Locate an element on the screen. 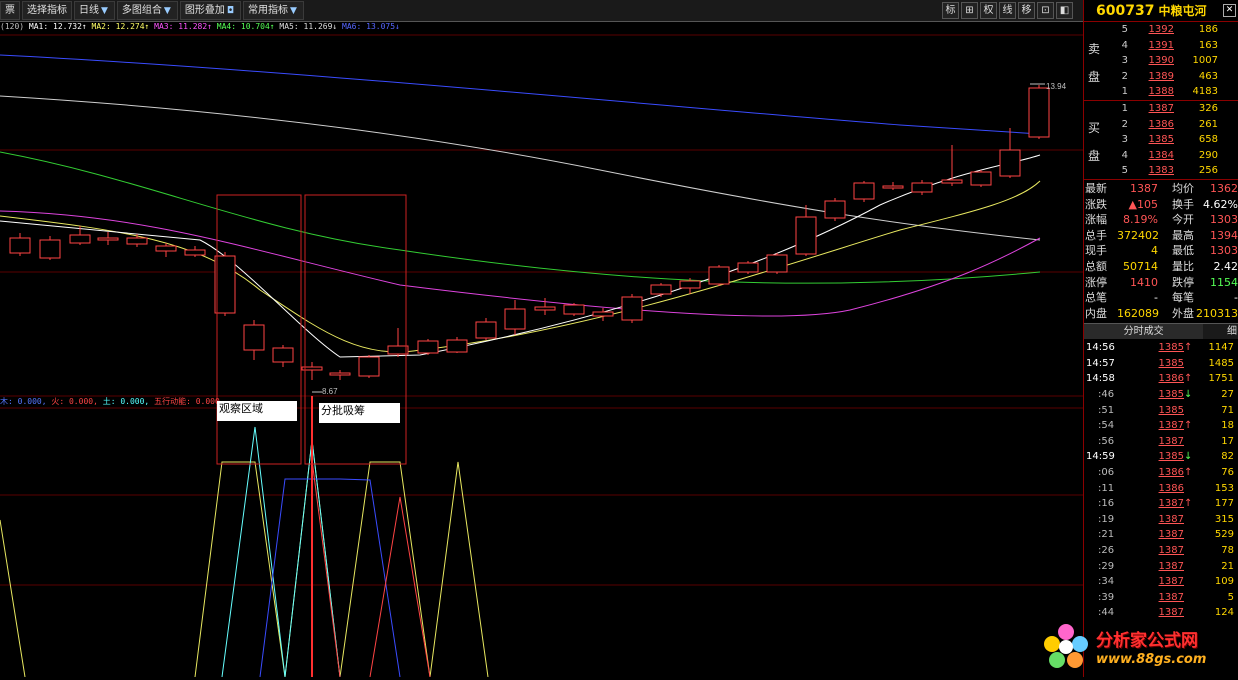 This screenshot has width=1238, height=680. buy-label-2: 盘 is located at coordinates (1094, 155).